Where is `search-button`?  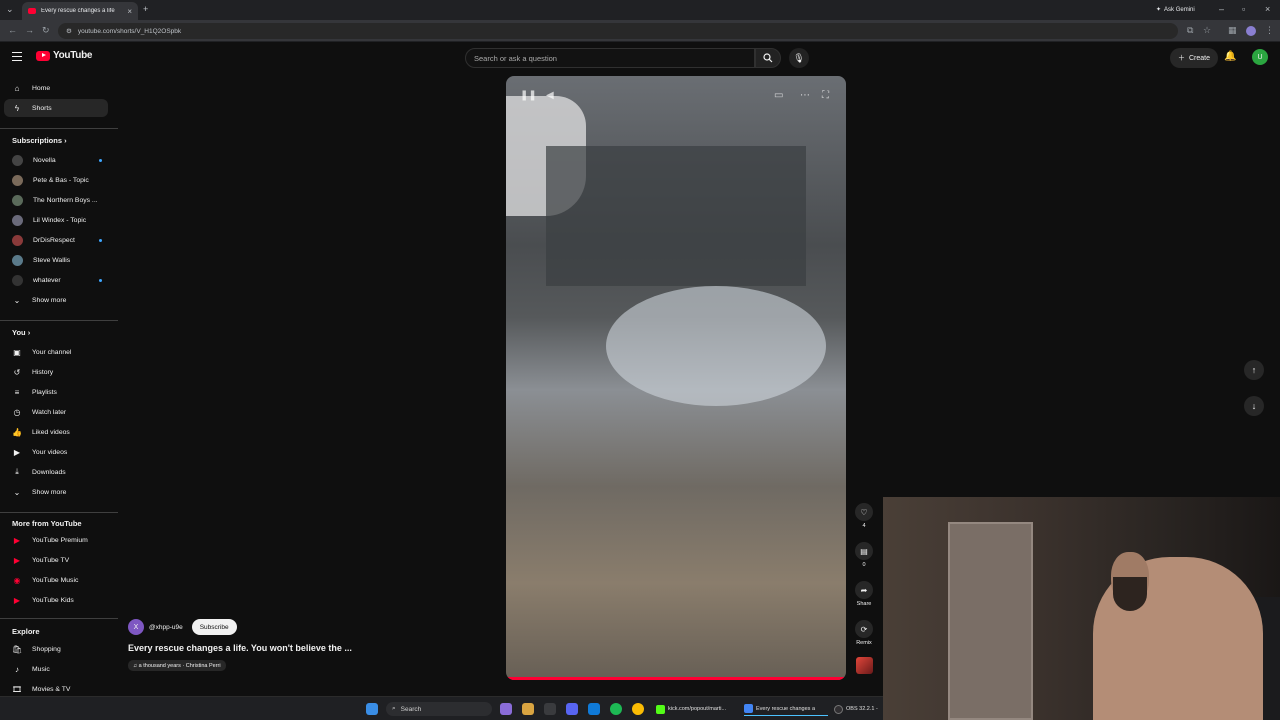
search-button is located at coordinates (768, 58).